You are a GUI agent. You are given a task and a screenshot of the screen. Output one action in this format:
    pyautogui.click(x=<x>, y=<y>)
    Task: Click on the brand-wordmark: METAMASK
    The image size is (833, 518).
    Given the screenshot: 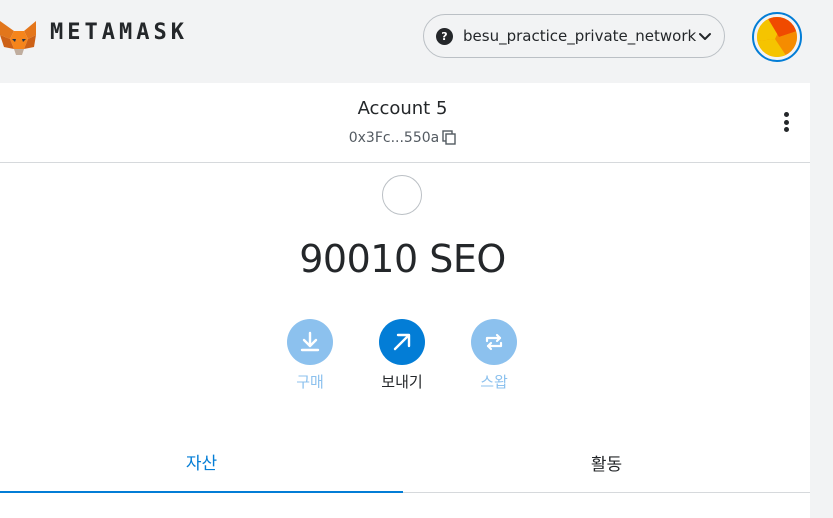 What is the action you would take?
    pyautogui.click(x=119, y=32)
    